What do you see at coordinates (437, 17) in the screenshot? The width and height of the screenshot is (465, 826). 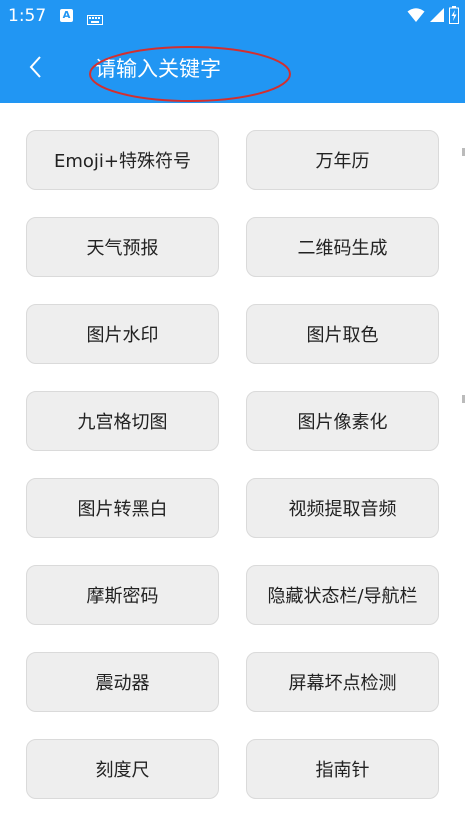 I see `signal-icon` at bounding box center [437, 17].